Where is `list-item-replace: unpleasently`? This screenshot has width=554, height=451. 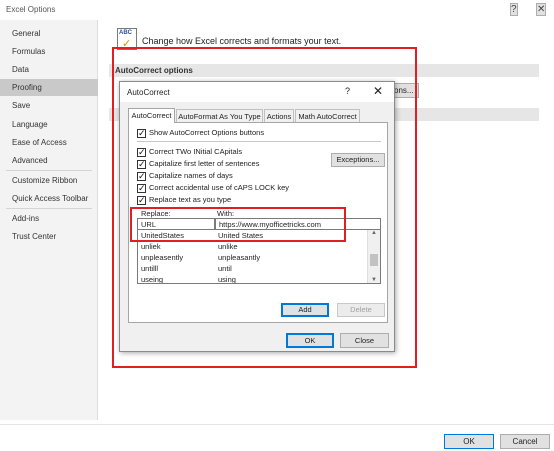
list-item-replace: unpleasently is located at coordinates (162, 257).